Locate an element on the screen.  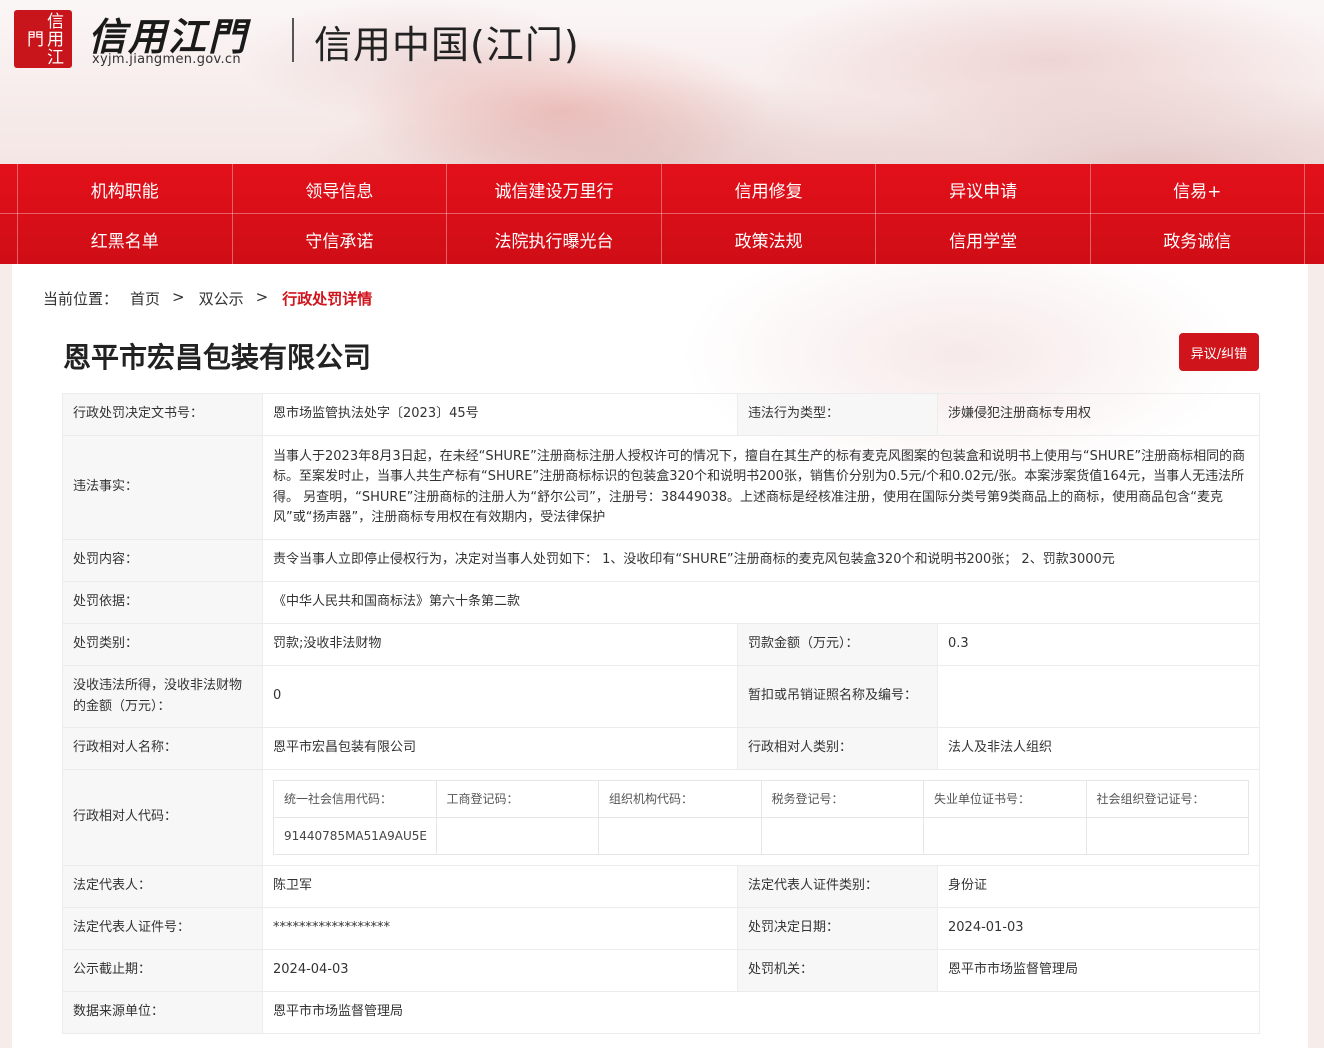
code-value-business is located at coordinates (517, 836).